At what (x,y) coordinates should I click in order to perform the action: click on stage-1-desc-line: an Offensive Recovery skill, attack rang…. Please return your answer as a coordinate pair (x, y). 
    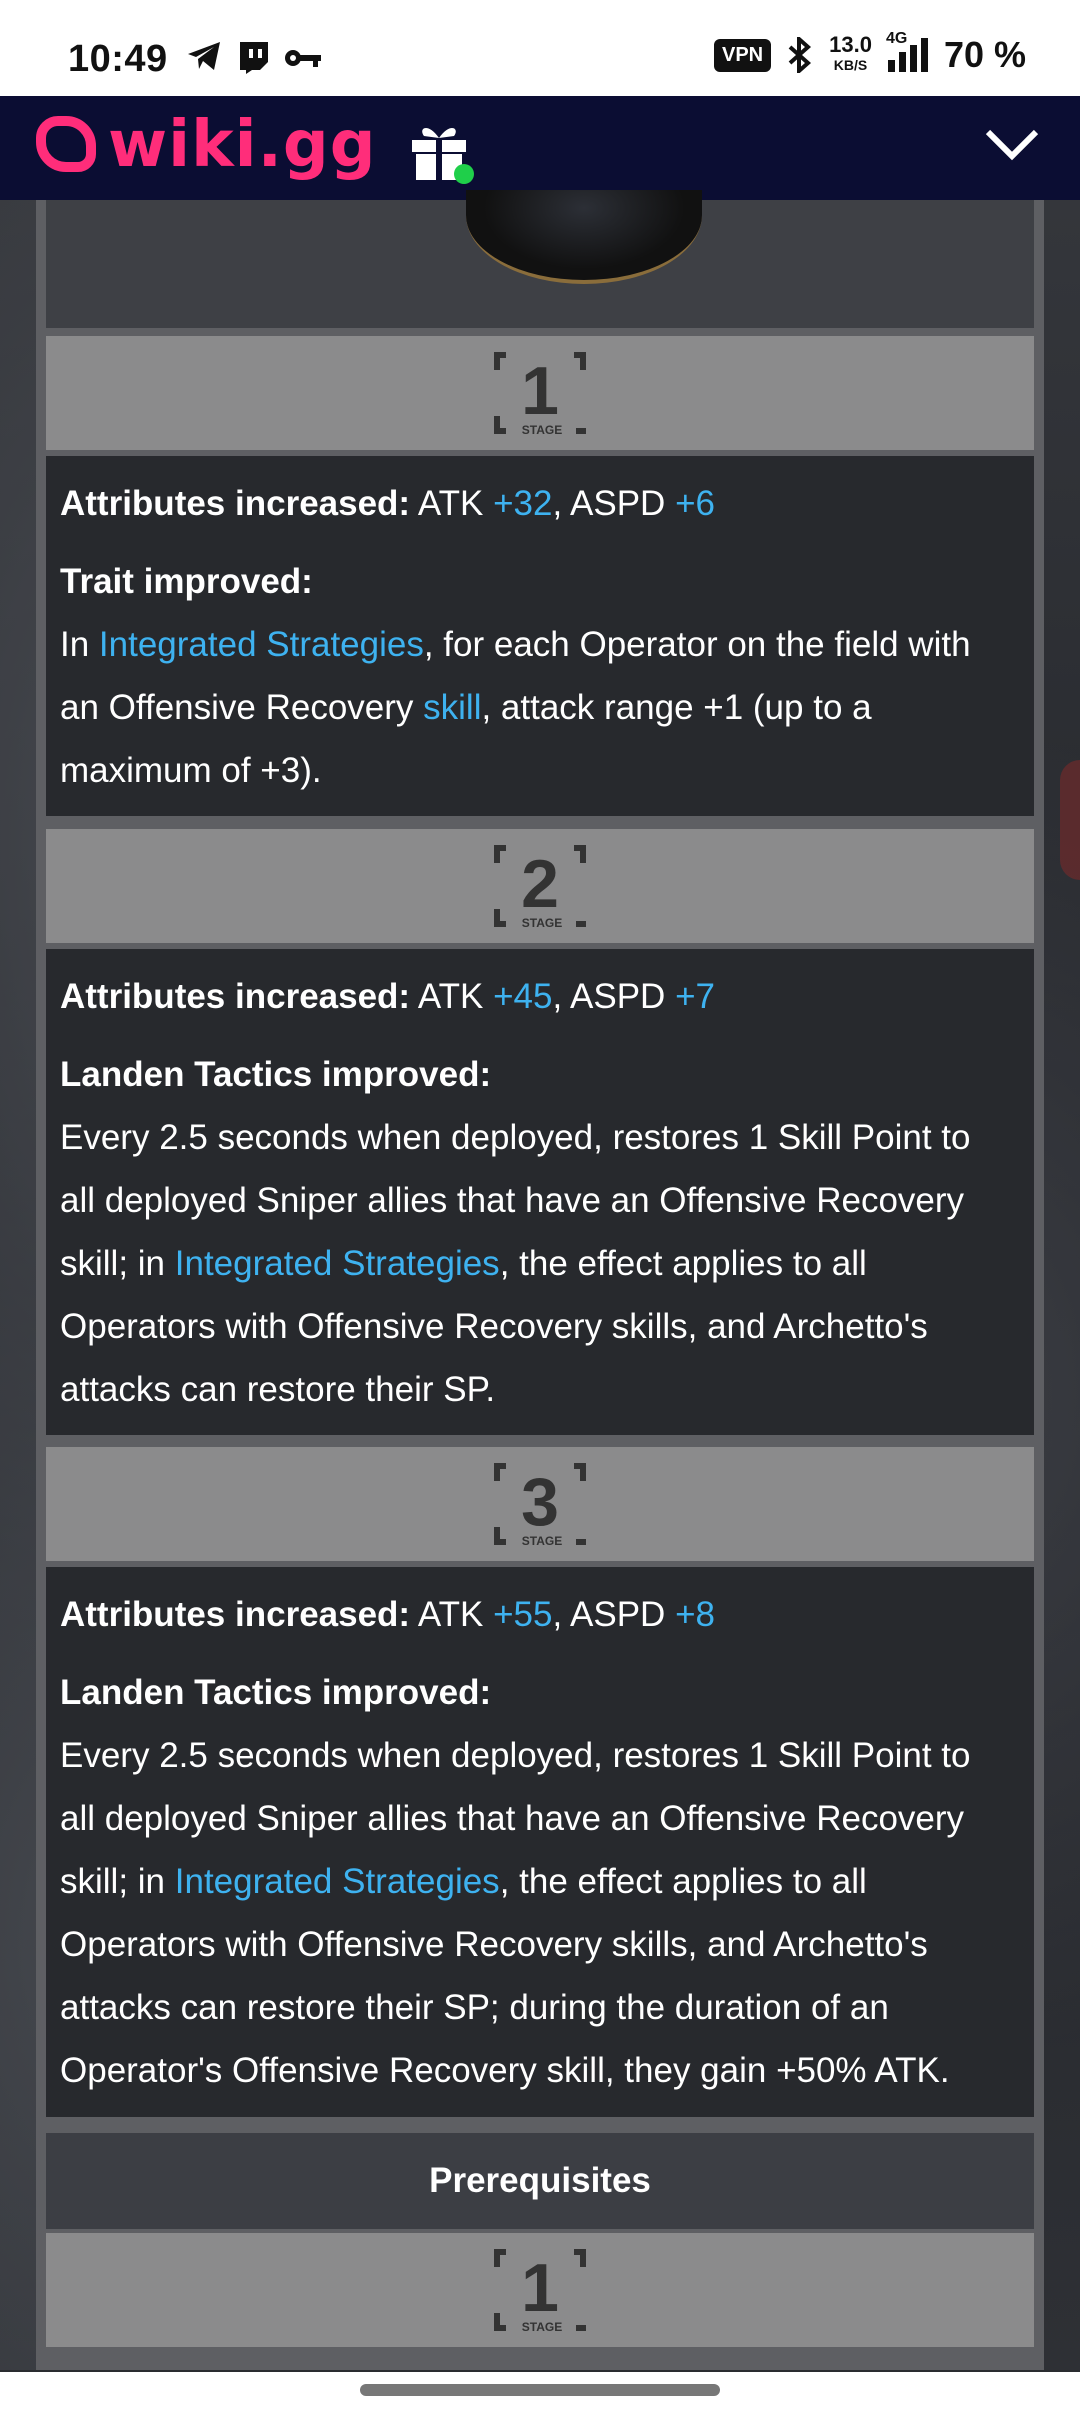
    Looking at the image, I should click on (466, 707).